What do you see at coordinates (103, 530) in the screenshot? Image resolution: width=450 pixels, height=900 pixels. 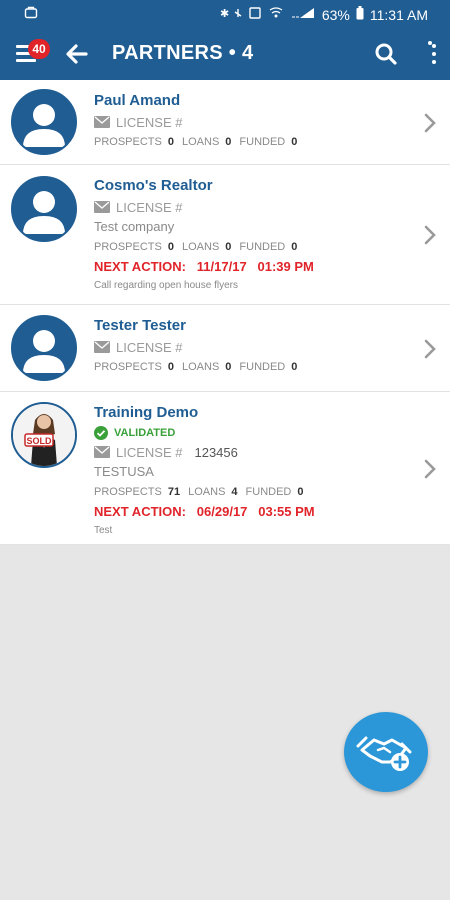 I see `action-note: Test` at bounding box center [103, 530].